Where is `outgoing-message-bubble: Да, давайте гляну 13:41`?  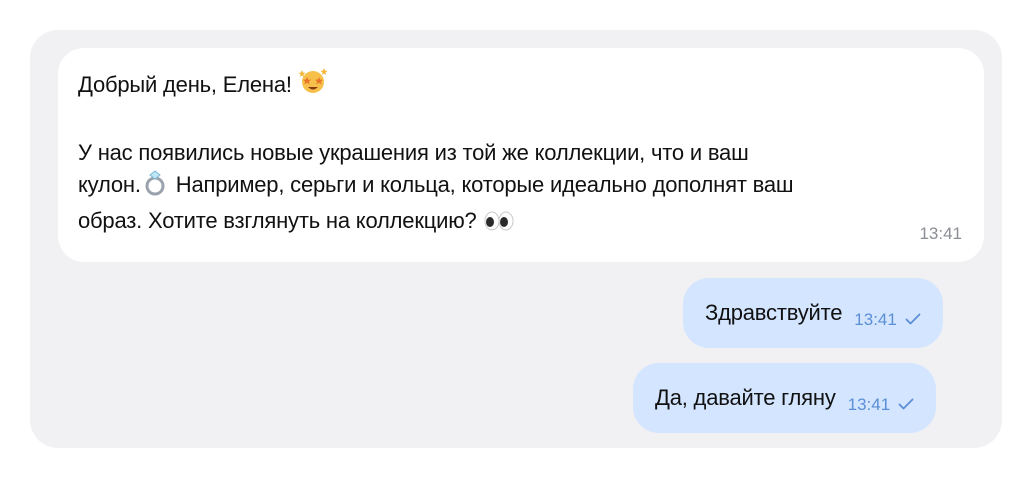 outgoing-message-bubble: Да, давайте гляну 13:41 is located at coordinates (785, 398).